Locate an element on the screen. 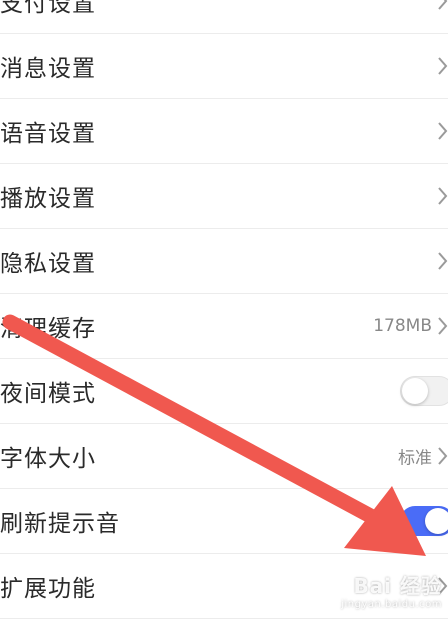 The image size is (448, 619). settings-item-label: 扩展功能 is located at coordinates (48, 589).